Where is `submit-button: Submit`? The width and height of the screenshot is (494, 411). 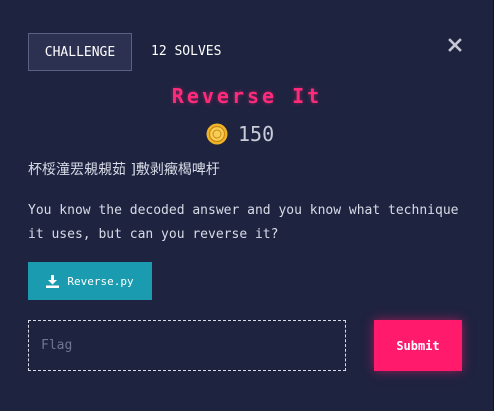
submit-button: Submit is located at coordinates (418, 345).